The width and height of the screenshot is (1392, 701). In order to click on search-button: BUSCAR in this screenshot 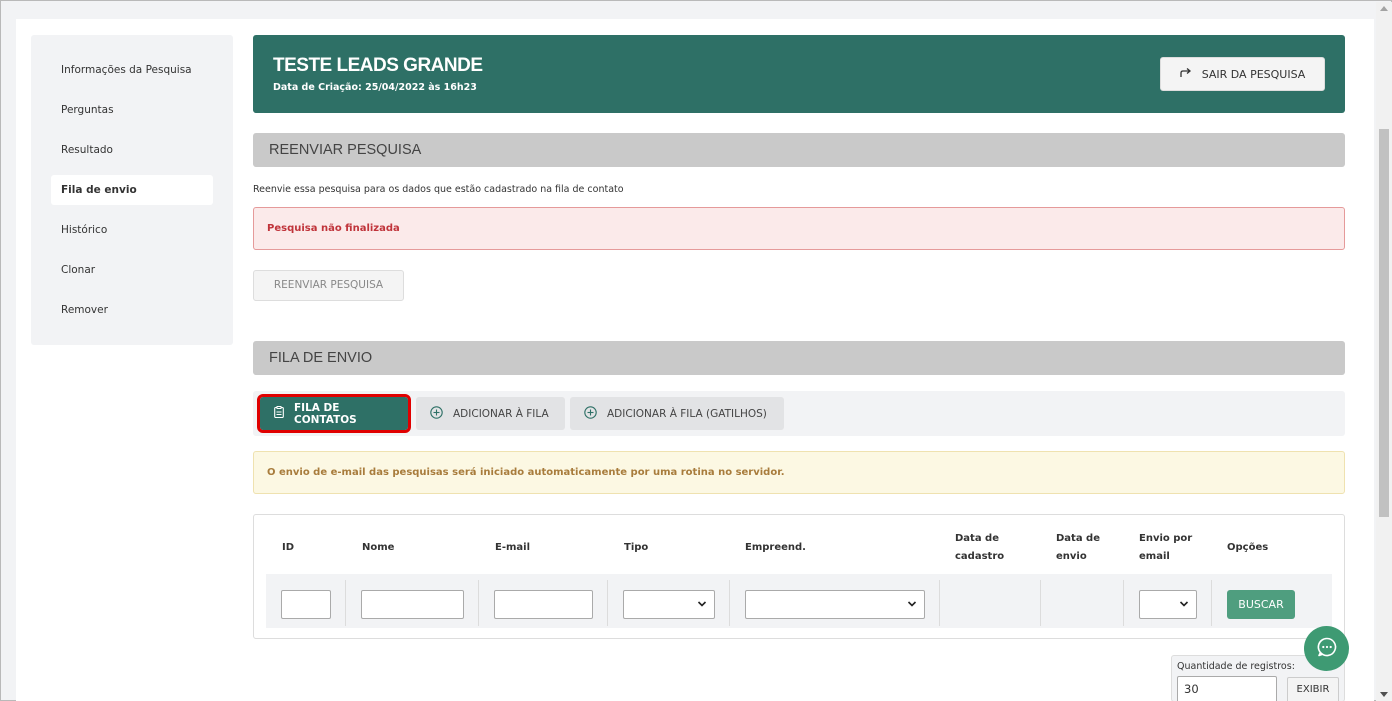, I will do `click(1261, 604)`.